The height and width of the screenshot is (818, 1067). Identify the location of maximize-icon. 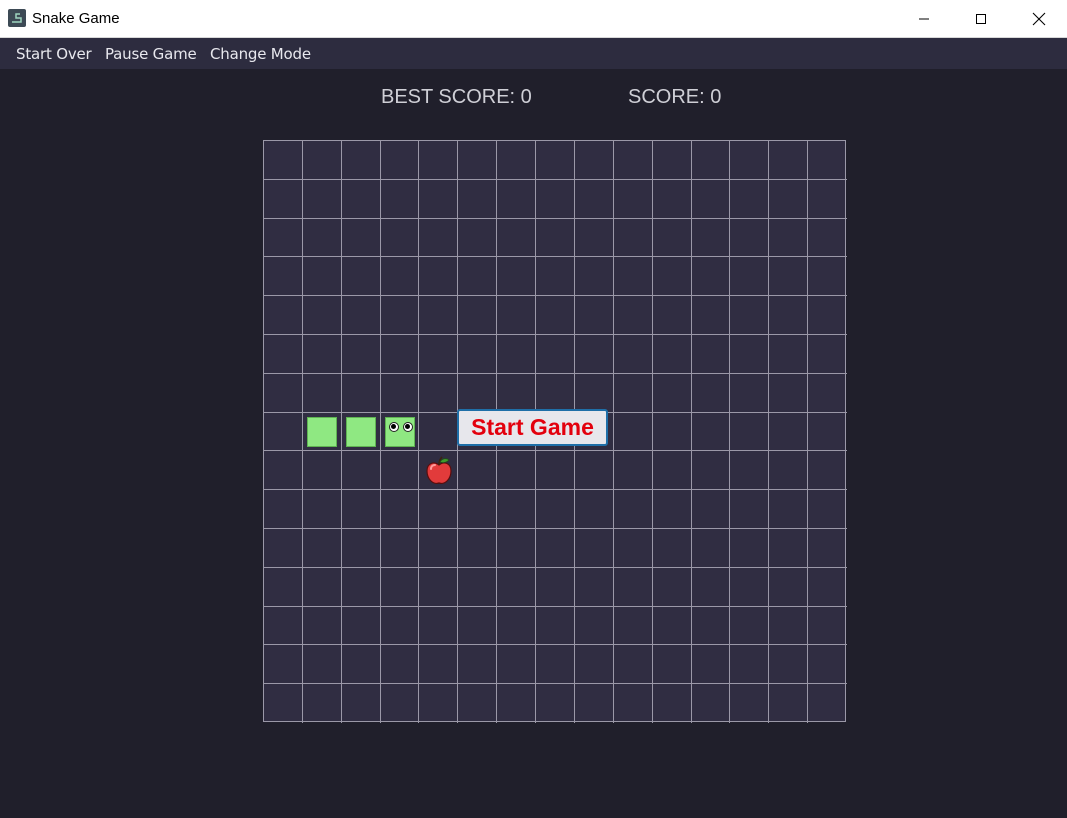
(981, 18).